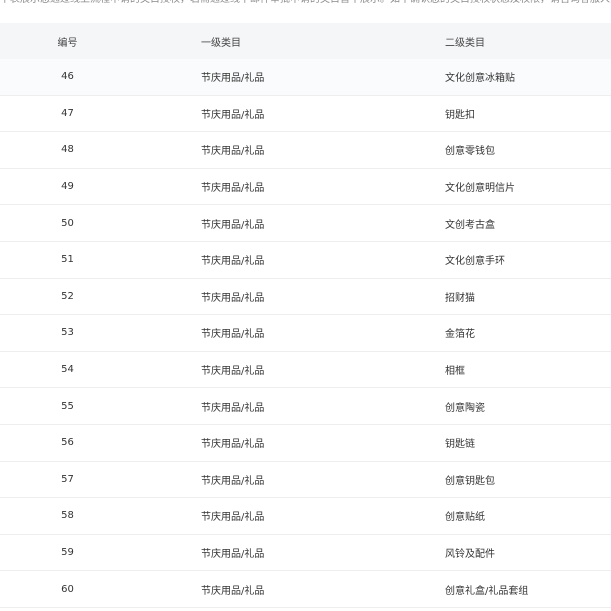  What do you see at coordinates (221, 43) in the screenshot?
I see `header-primary-category: 一级类目` at bounding box center [221, 43].